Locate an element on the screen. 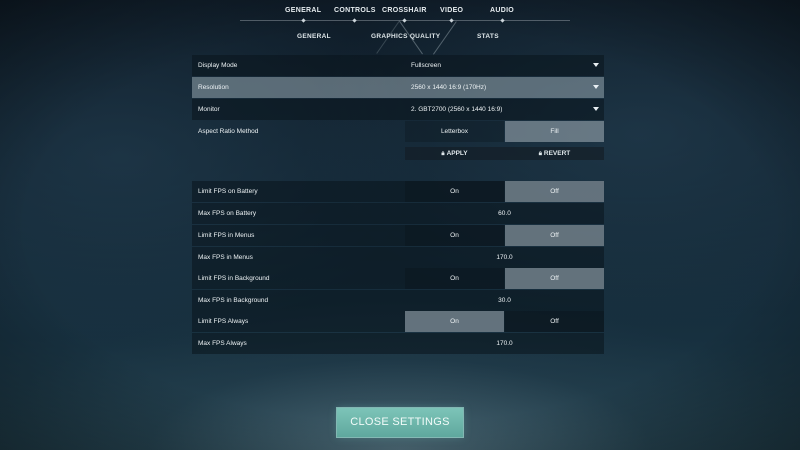  revert-button: 🔒︎ REVERT is located at coordinates (554, 153).